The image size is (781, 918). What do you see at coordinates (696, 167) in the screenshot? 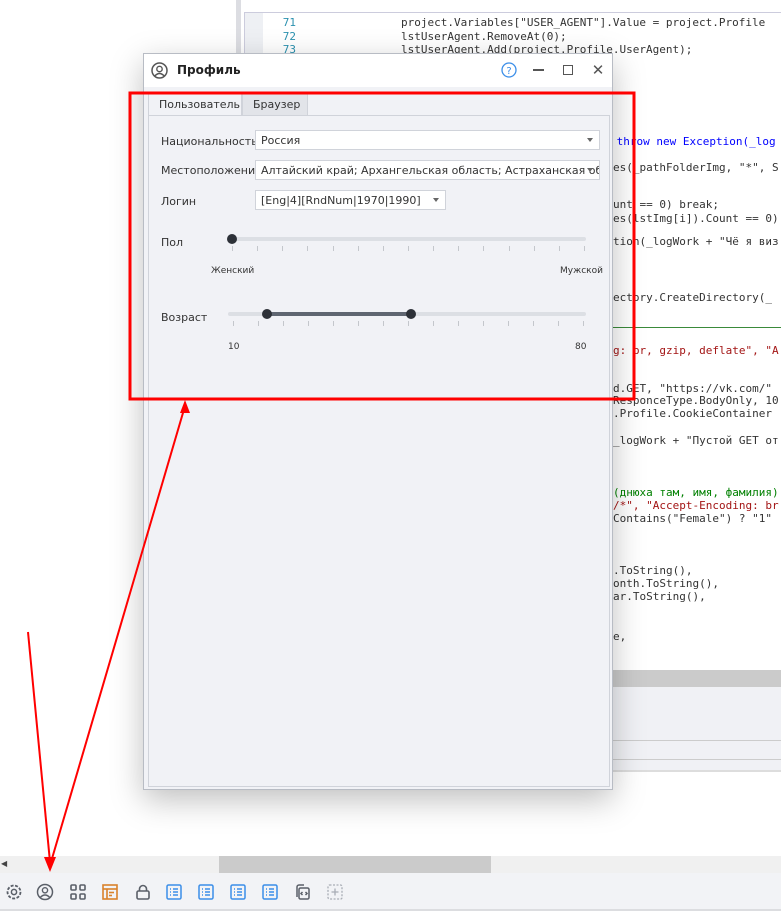
I see `code-fragment: es(_pathFolderImg, "*", S` at bounding box center [696, 167].